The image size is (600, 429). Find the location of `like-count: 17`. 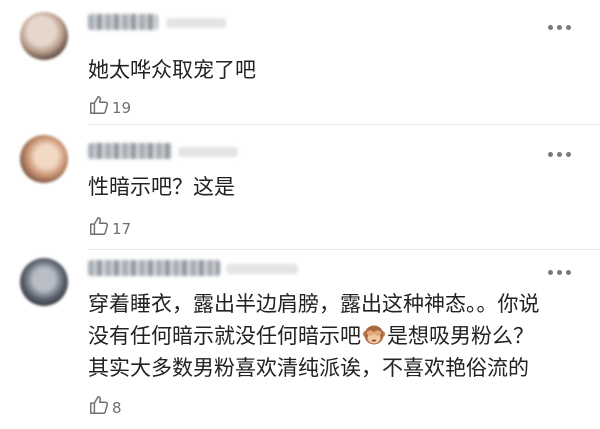

like-count: 17 is located at coordinates (122, 229).